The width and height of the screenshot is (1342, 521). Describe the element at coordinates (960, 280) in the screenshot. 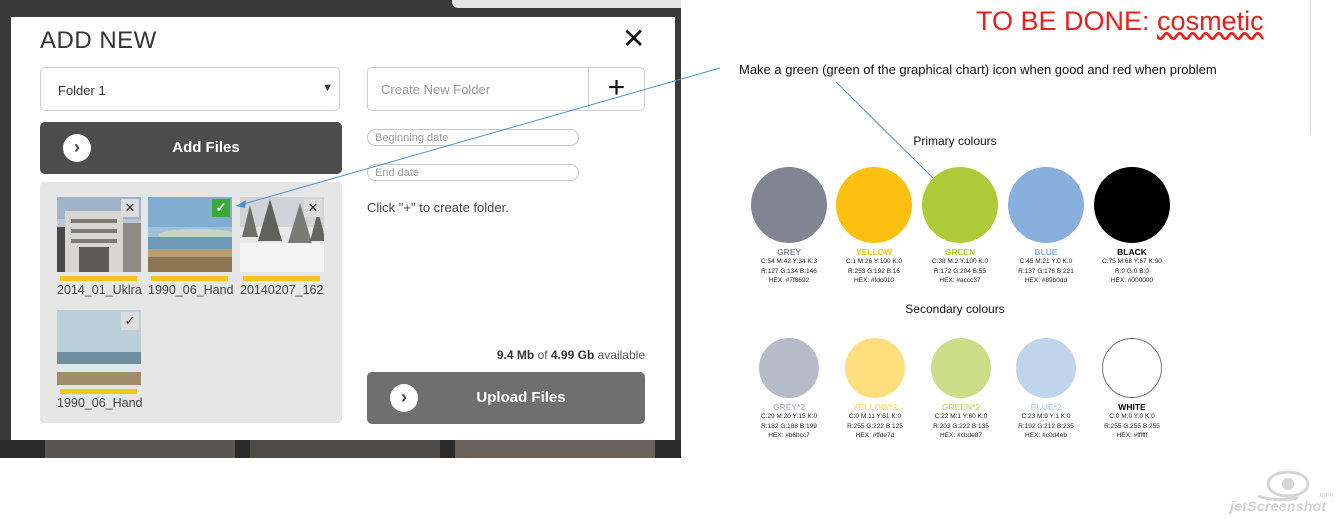

I see `swatch-hex: HEX: #accc37` at that location.